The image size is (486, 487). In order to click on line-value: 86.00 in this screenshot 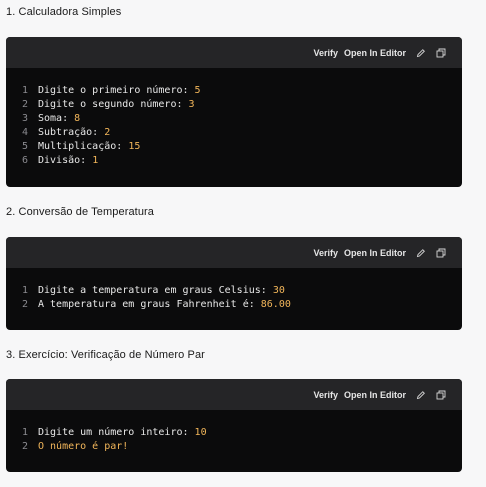, I will do `click(275, 304)`.